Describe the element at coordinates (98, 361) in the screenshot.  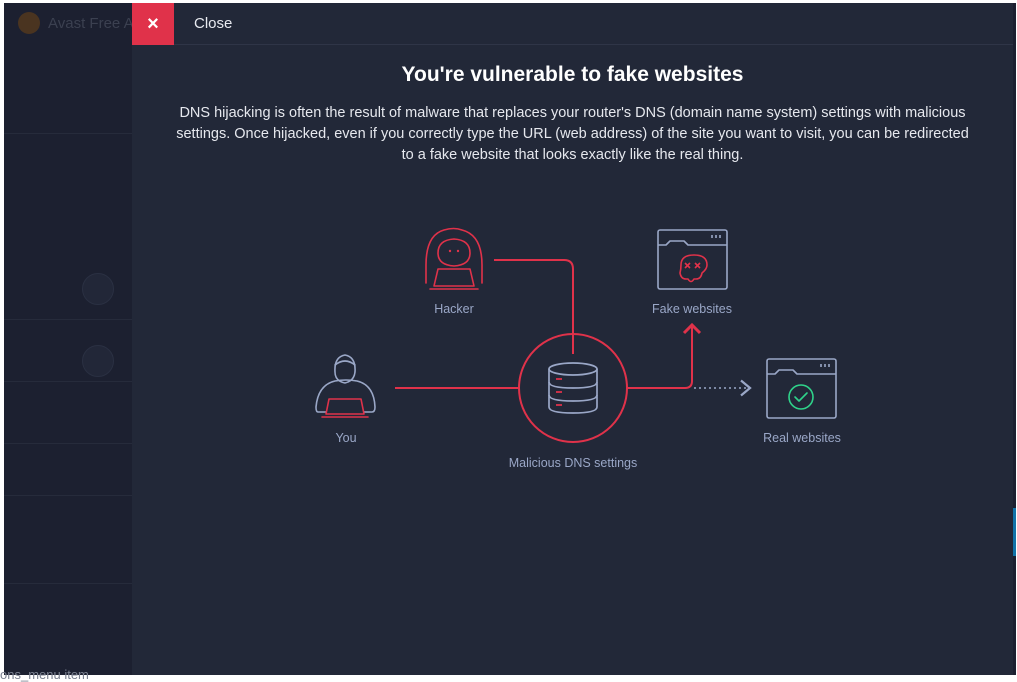
I see `globe-icon` at that location.